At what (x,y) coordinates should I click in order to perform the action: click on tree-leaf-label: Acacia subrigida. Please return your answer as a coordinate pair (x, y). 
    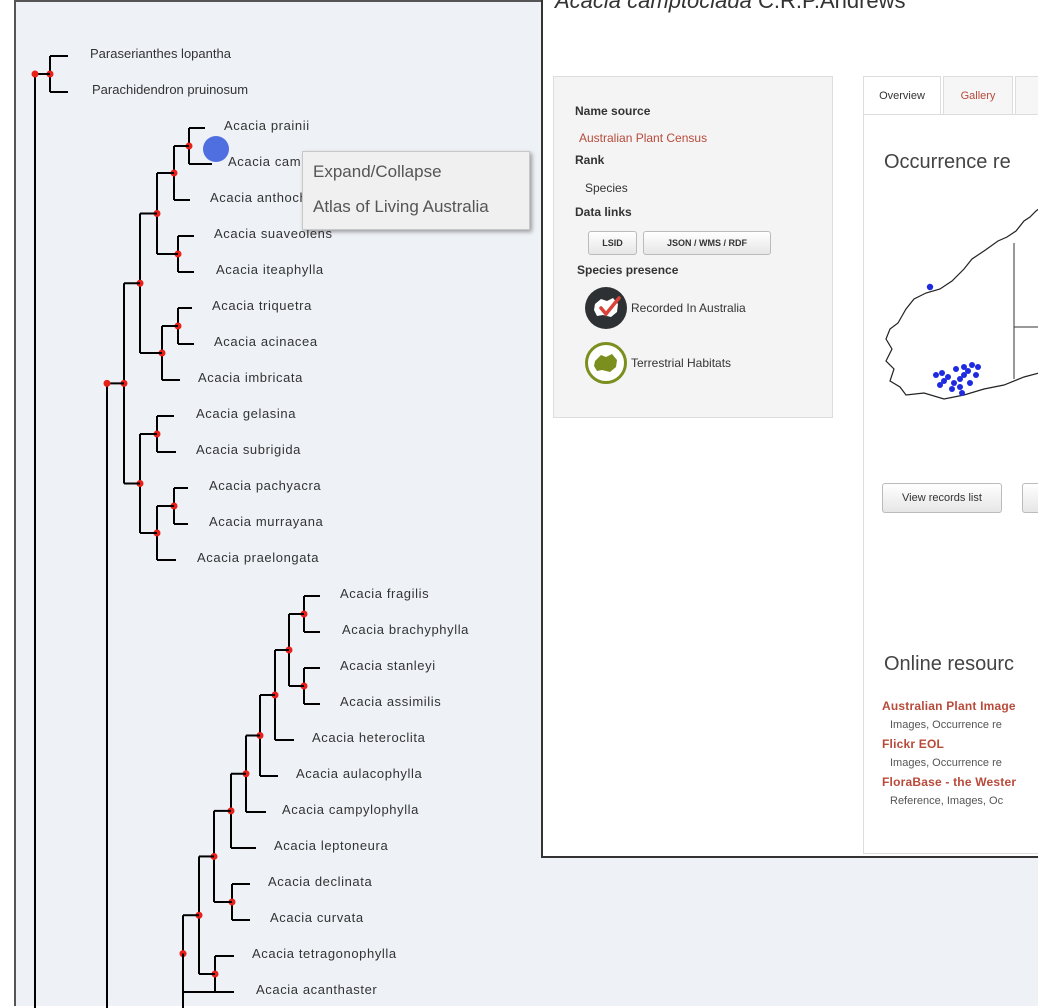
    Looking at the image, I should click on (248, 450).